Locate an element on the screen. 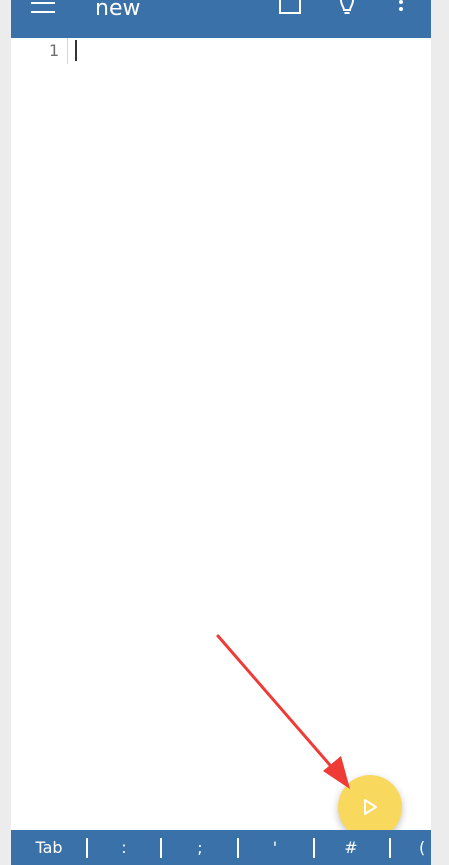 Image resolution: width=449 pixels, height=865 pixels. text-caret is located at coordinates (76, 50).